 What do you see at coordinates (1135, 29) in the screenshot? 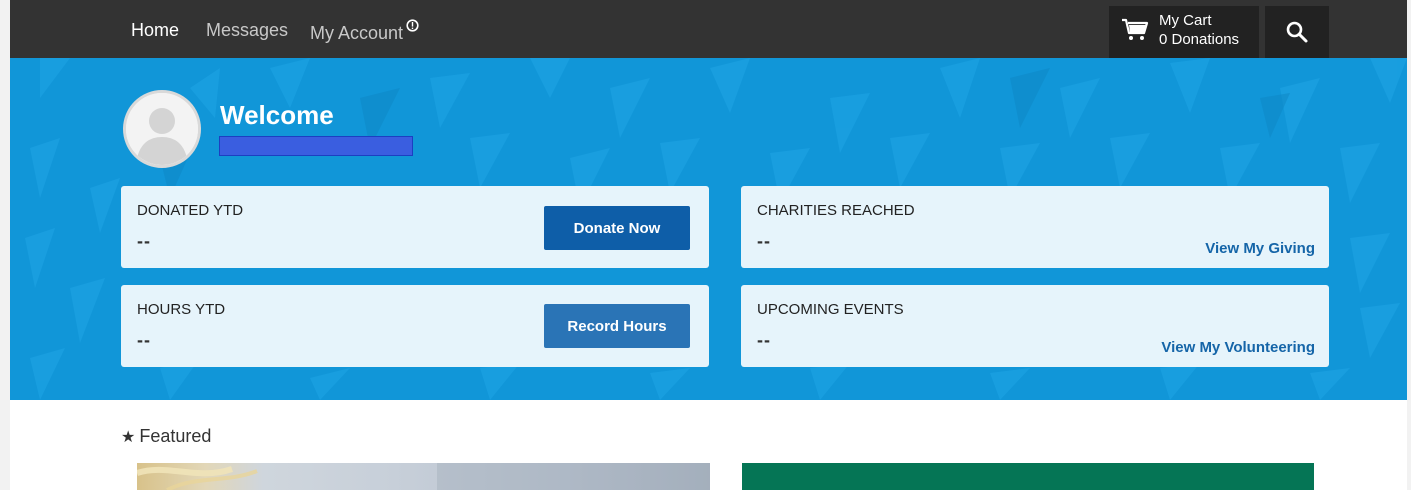
I see `cart-icon` at bounding box center [1135, 29].